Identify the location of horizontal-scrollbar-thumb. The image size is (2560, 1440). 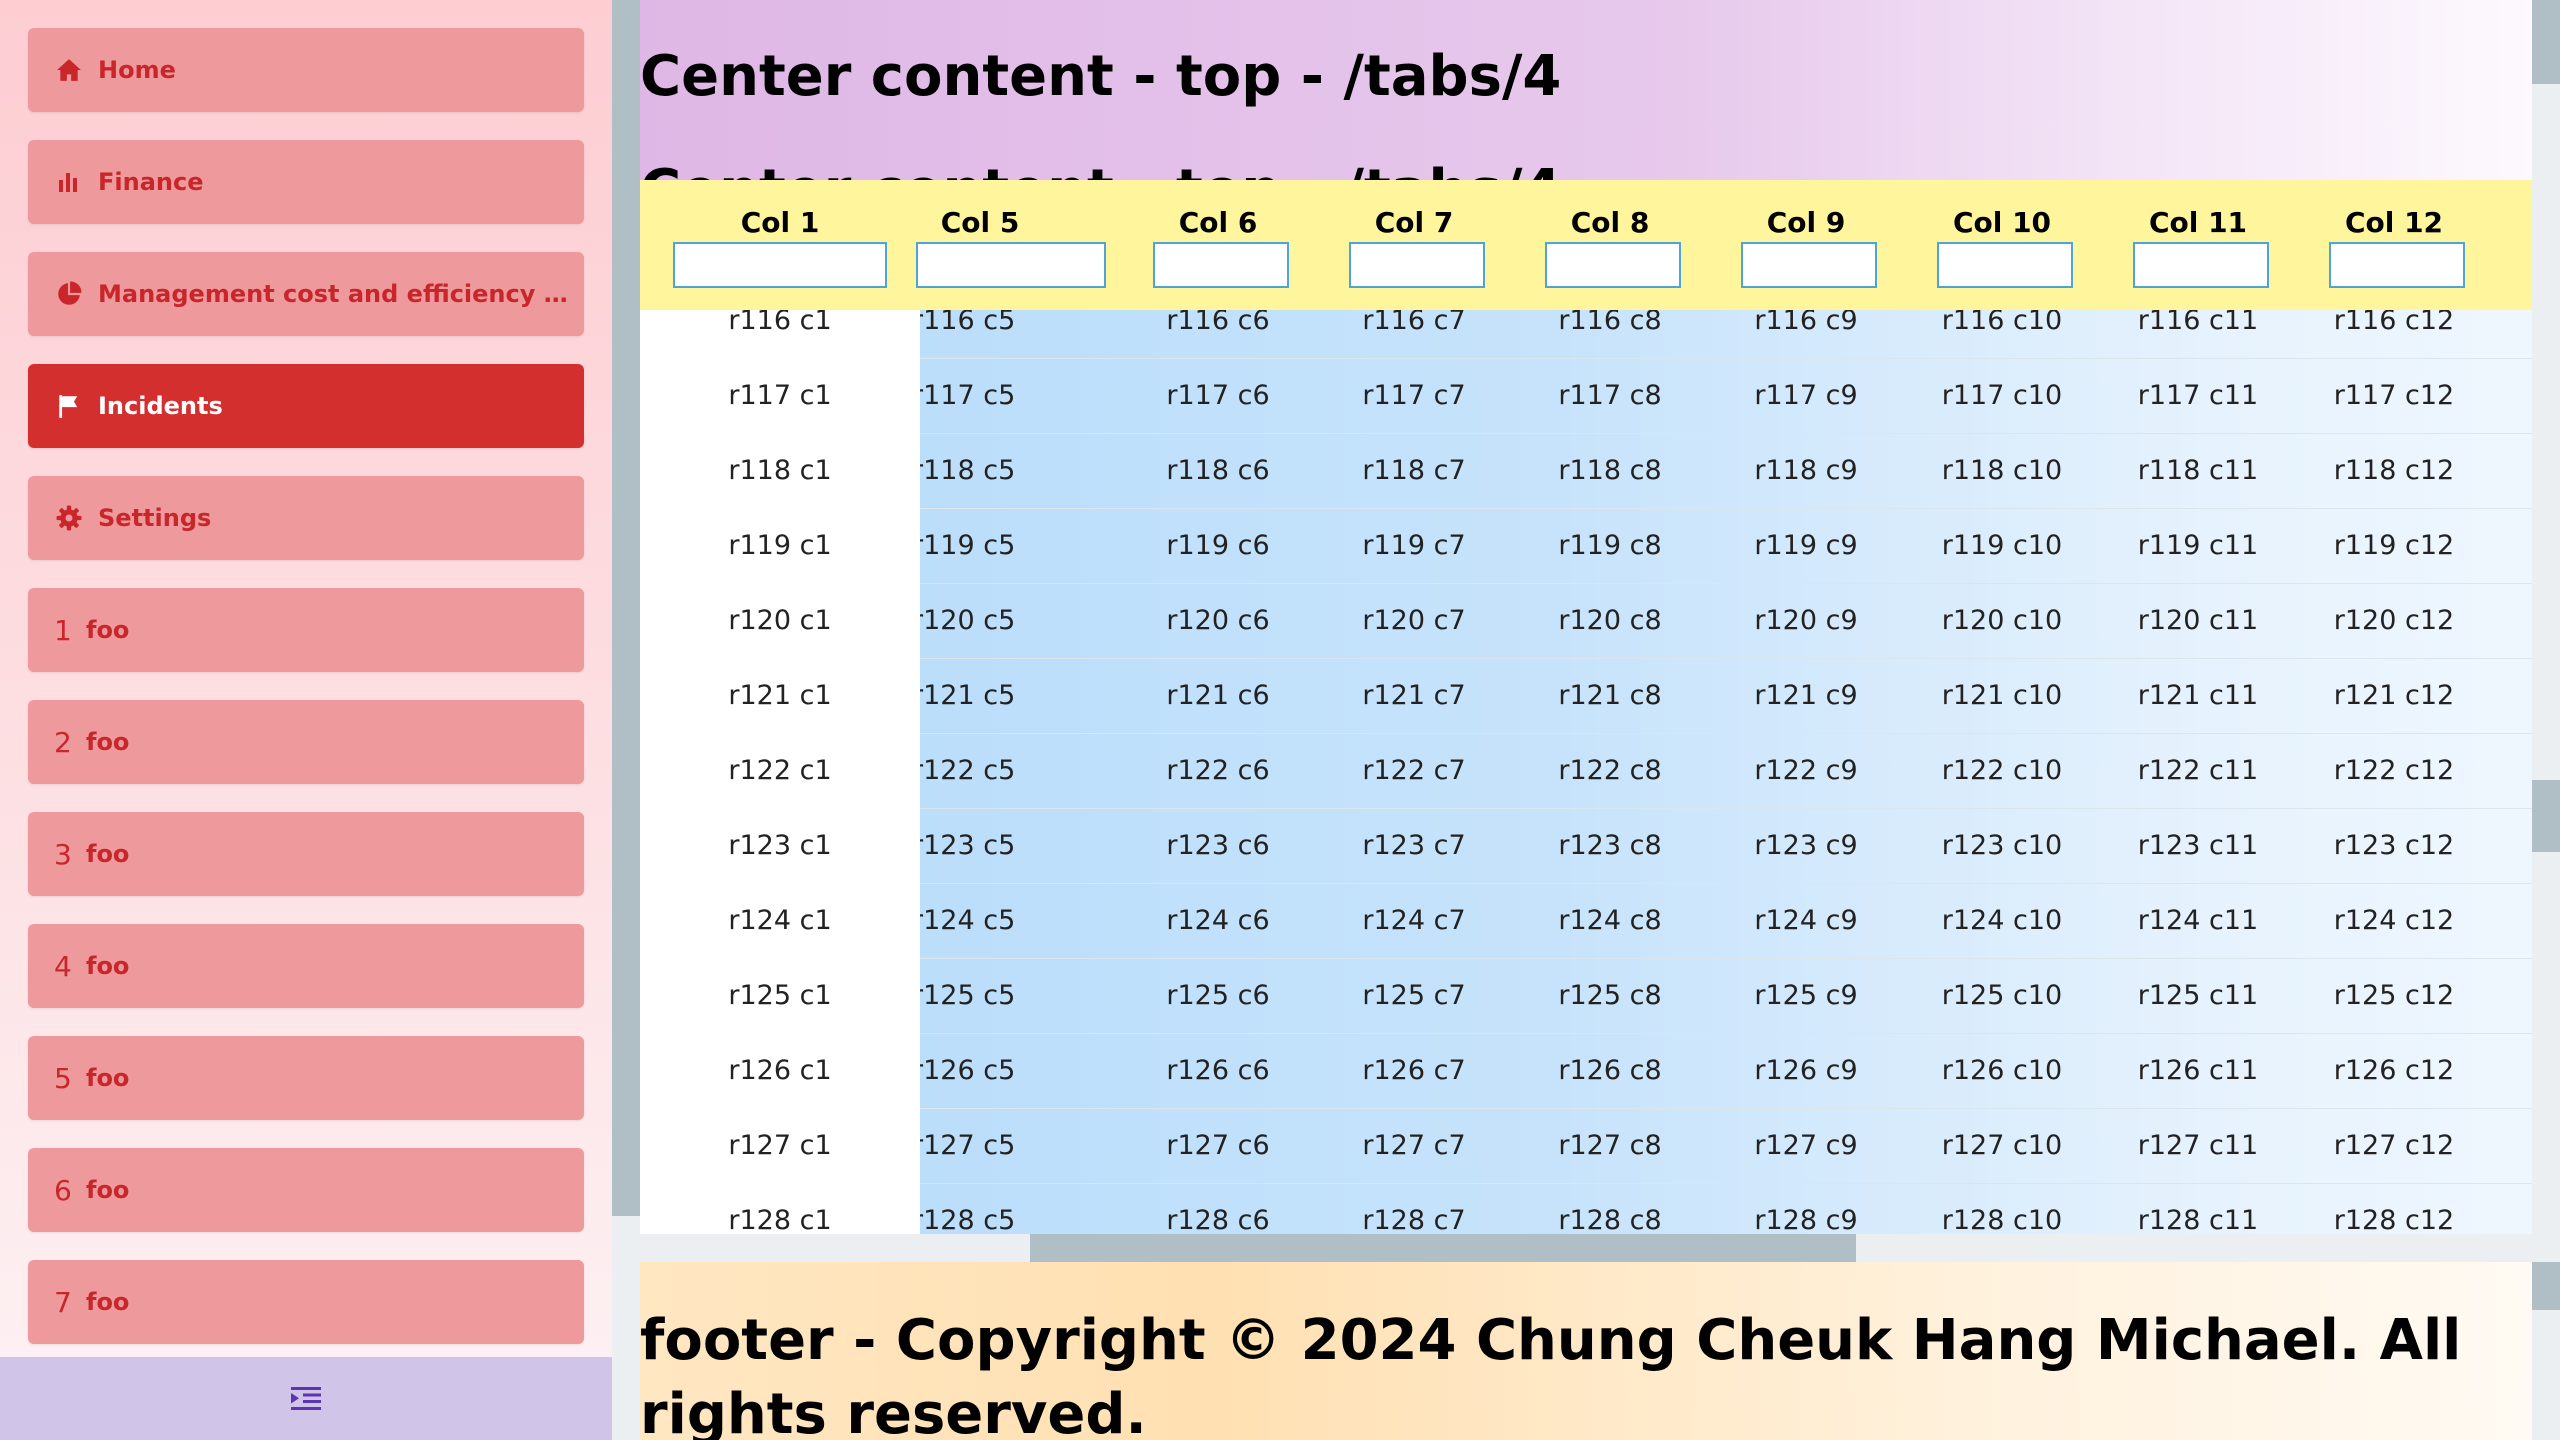
(1443, 1248).